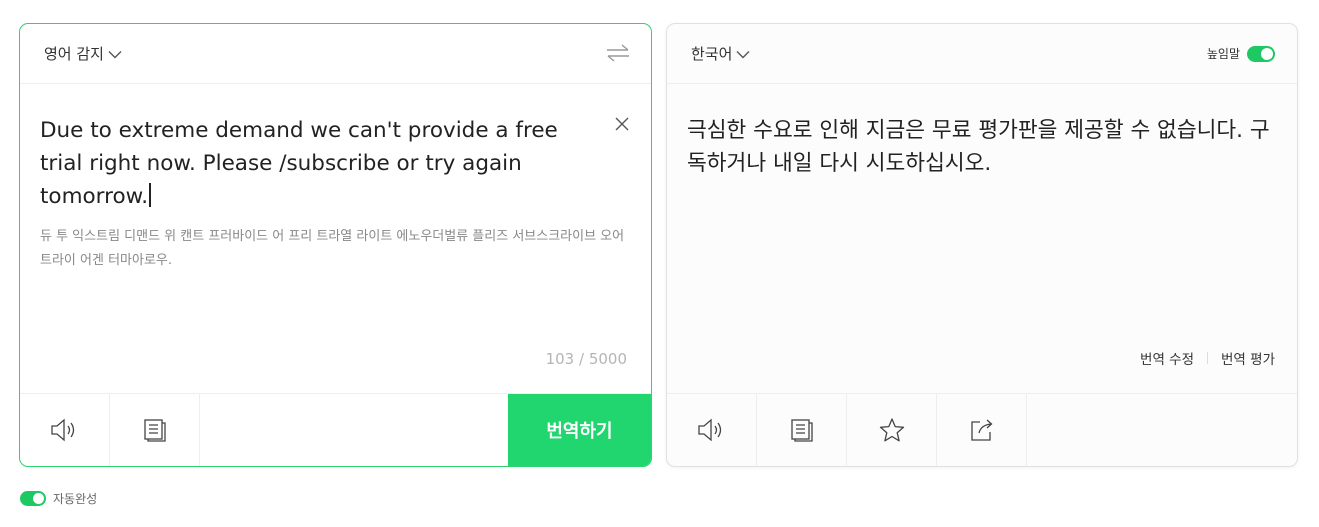 The height and width of the screenshot is (527, 1319). I want to click on source-language-select: 영어 감지, so click(83, 53).